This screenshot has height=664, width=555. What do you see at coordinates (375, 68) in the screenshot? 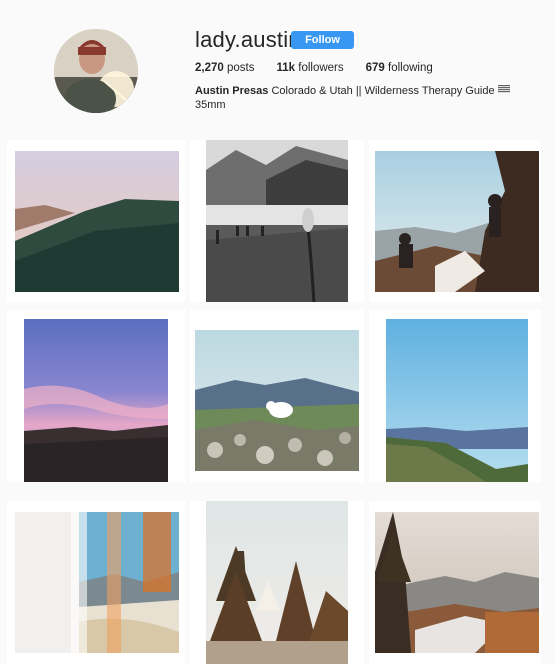
I see `following-count: 679` at bounding box center [375, 68].